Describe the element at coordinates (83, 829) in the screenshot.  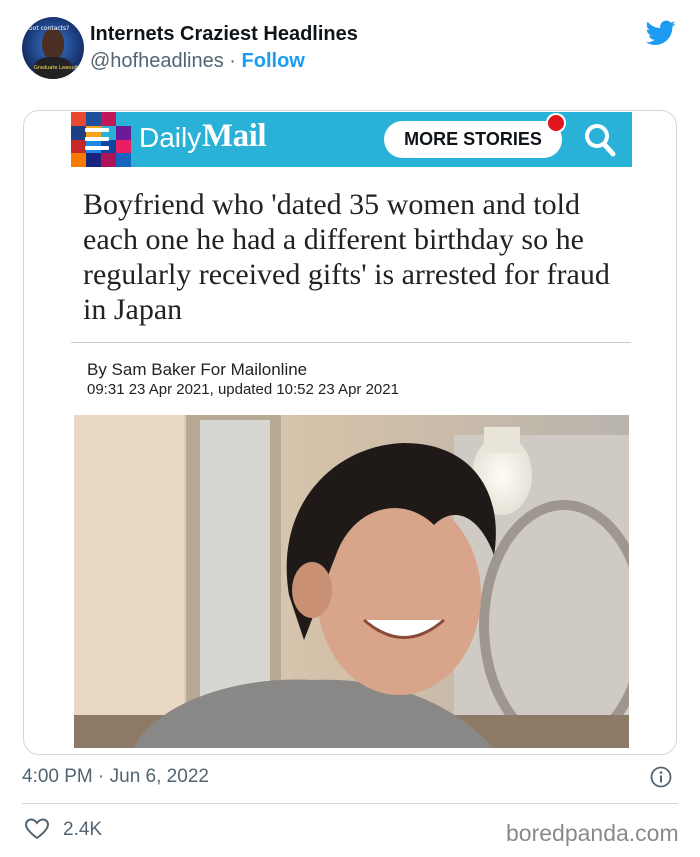
I see `like-count: 2.4K` at that location.